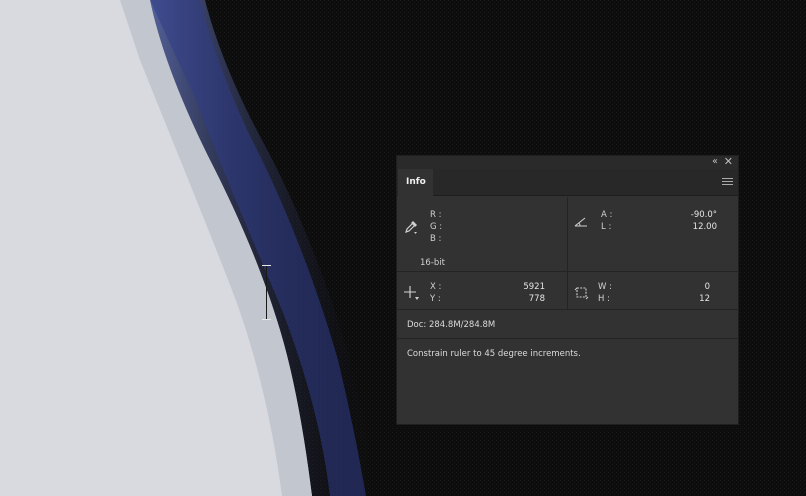  Describe the element at coordinates (567, 162) in the screenshot. I see `panel-title-bar: ‹‹ ✕` at that location.